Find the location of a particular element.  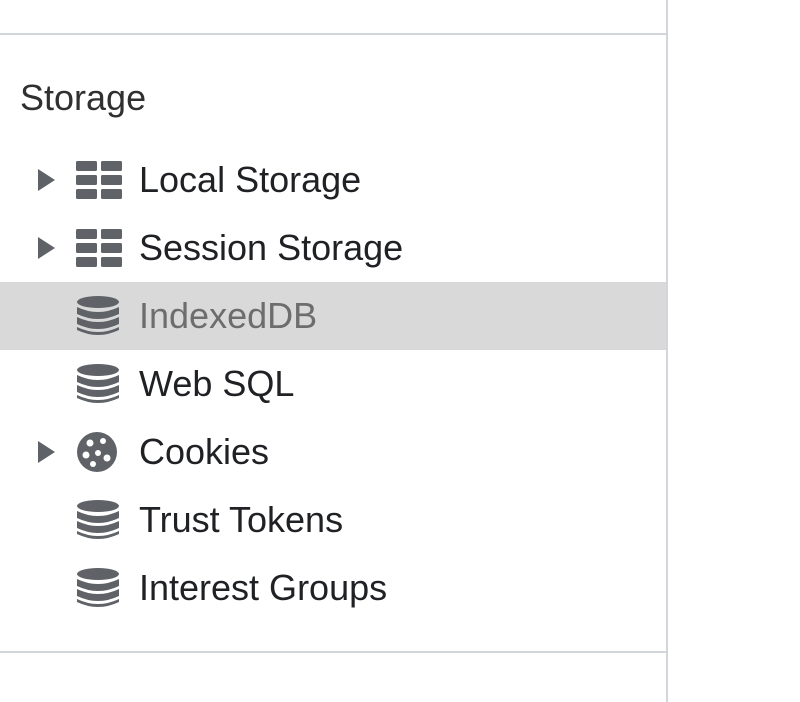

tree-item-label: Web SQL is located at coordinates (217, 383).